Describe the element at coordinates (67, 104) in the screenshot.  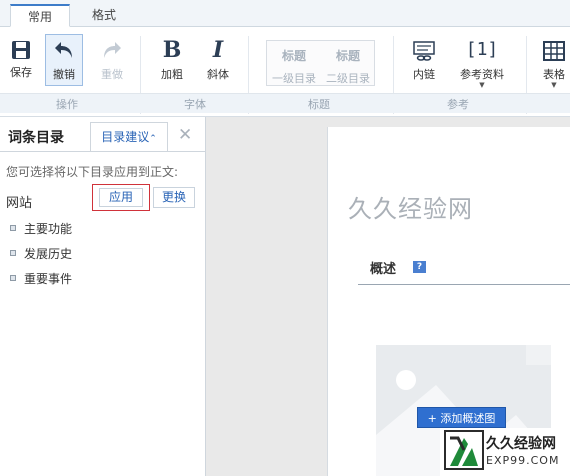
I see `group-label-operation: 操作` at that location.